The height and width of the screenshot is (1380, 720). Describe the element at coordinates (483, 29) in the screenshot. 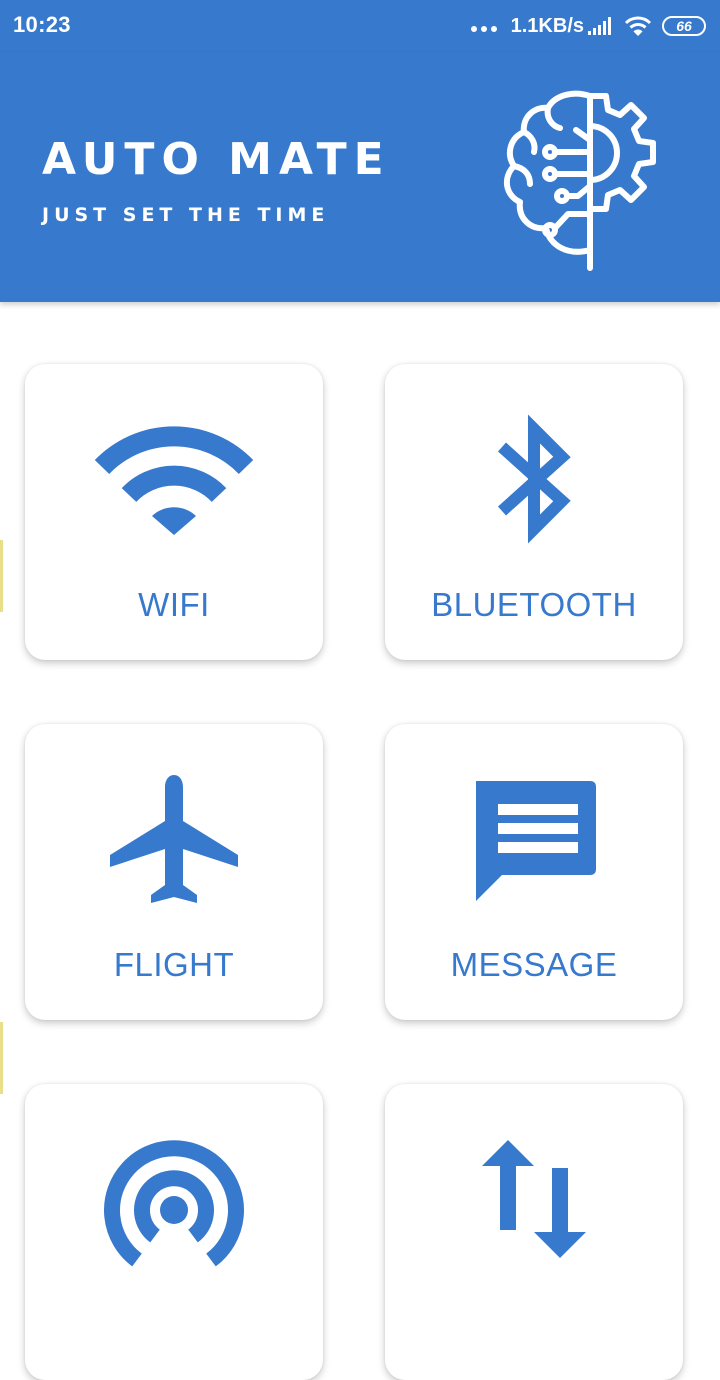

I see `more-notifications-icon` at that location.